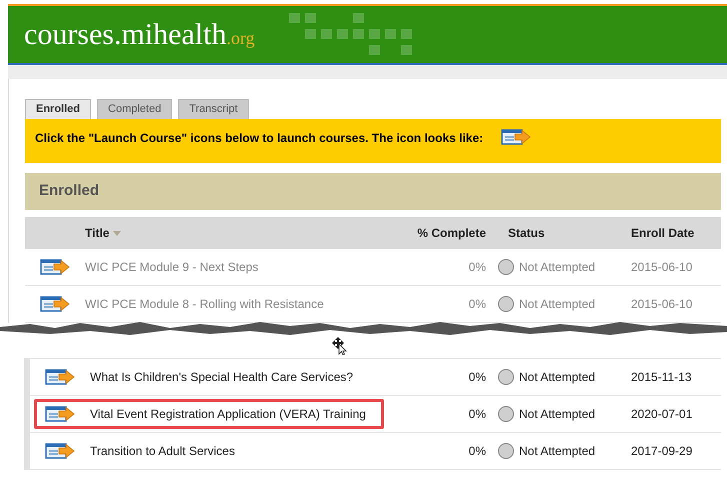 The height and width of the screenshot is (477, 727). What do you see at coordinates (259, 138) in the screenshot?
I see `notice-text: Click the "Launch Course" icons below to launch courses. The icon looks like:` at bounding box center [259, 138].